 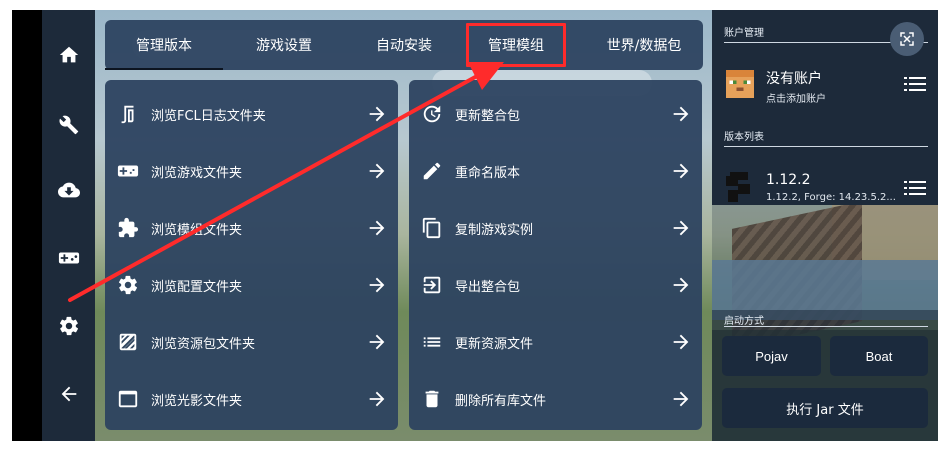 I want to click on list-icon, so click(x=432, y=342).